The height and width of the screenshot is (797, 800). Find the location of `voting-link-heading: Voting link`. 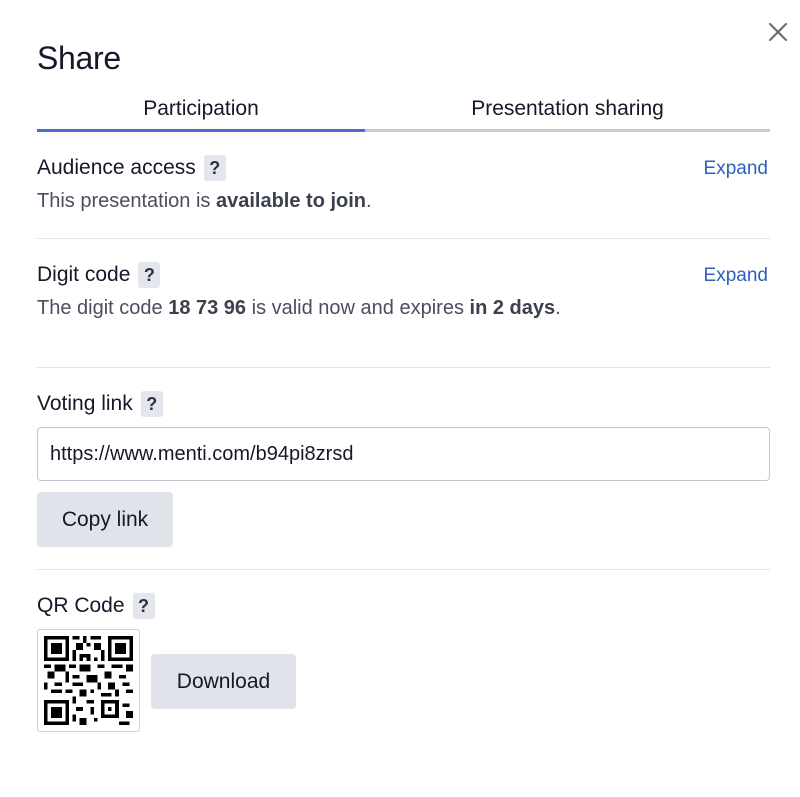

voting-link-heading: Voting link is located at coordinates (85, 403).